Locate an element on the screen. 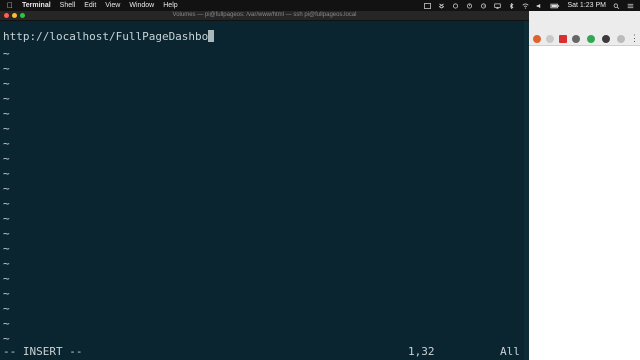 This screenshot has width=640, height=360. menu-view: View is located at coordinates (112, 5).